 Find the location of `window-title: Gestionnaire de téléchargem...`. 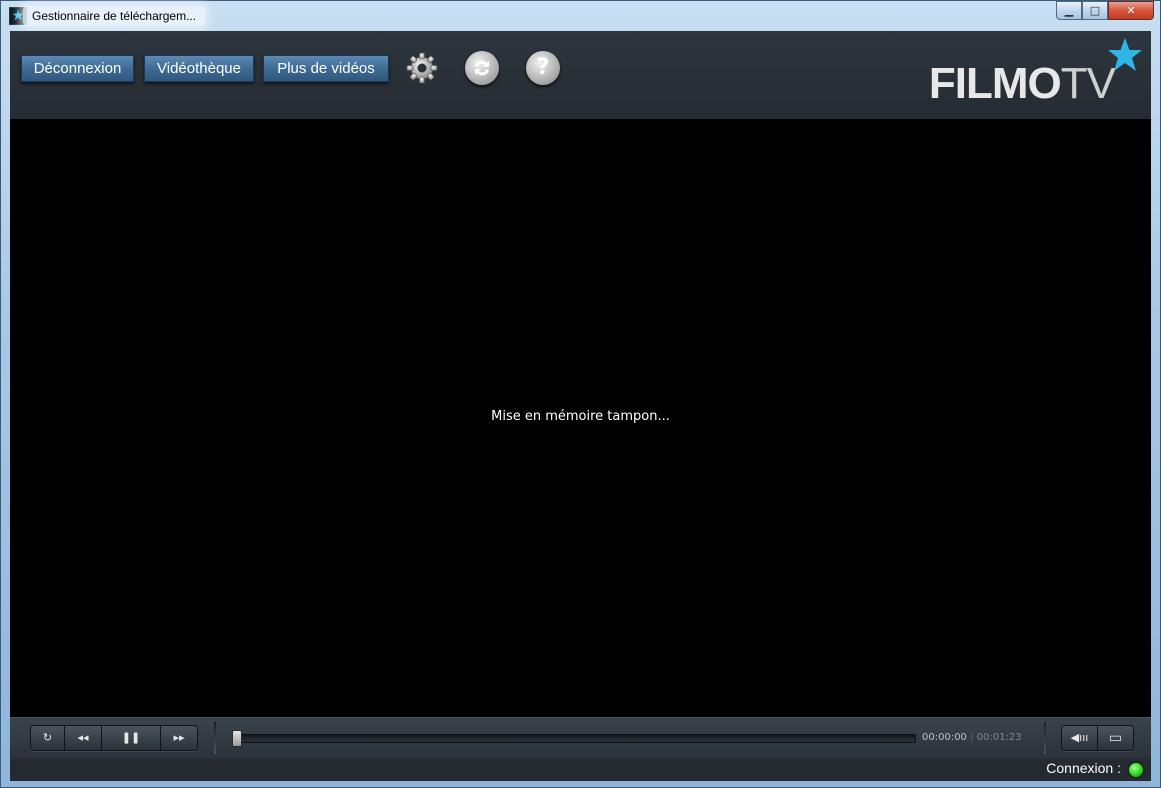

window-title: Gestionnaire de téléchargem... is located at coordinates (114, 16).